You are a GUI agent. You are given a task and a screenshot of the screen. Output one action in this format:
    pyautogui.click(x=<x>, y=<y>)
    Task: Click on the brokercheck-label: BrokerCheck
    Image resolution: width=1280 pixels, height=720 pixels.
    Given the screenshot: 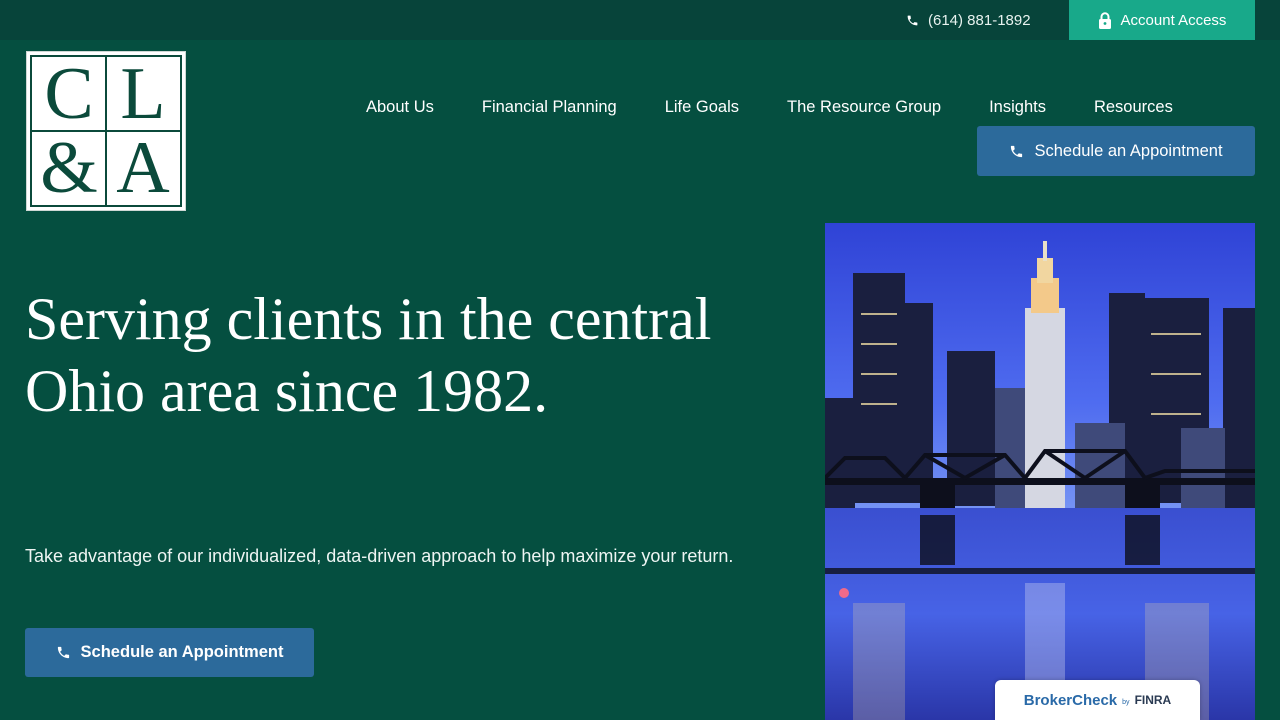 What is the action you would take?
    pyautogui.click(x=1070, y=700)
    